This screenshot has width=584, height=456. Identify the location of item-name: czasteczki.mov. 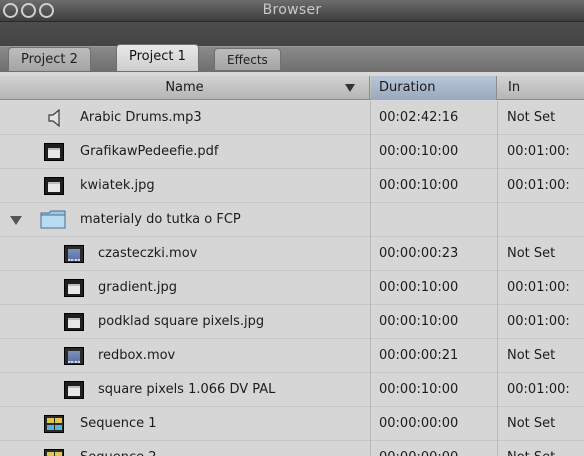
(148, 253).